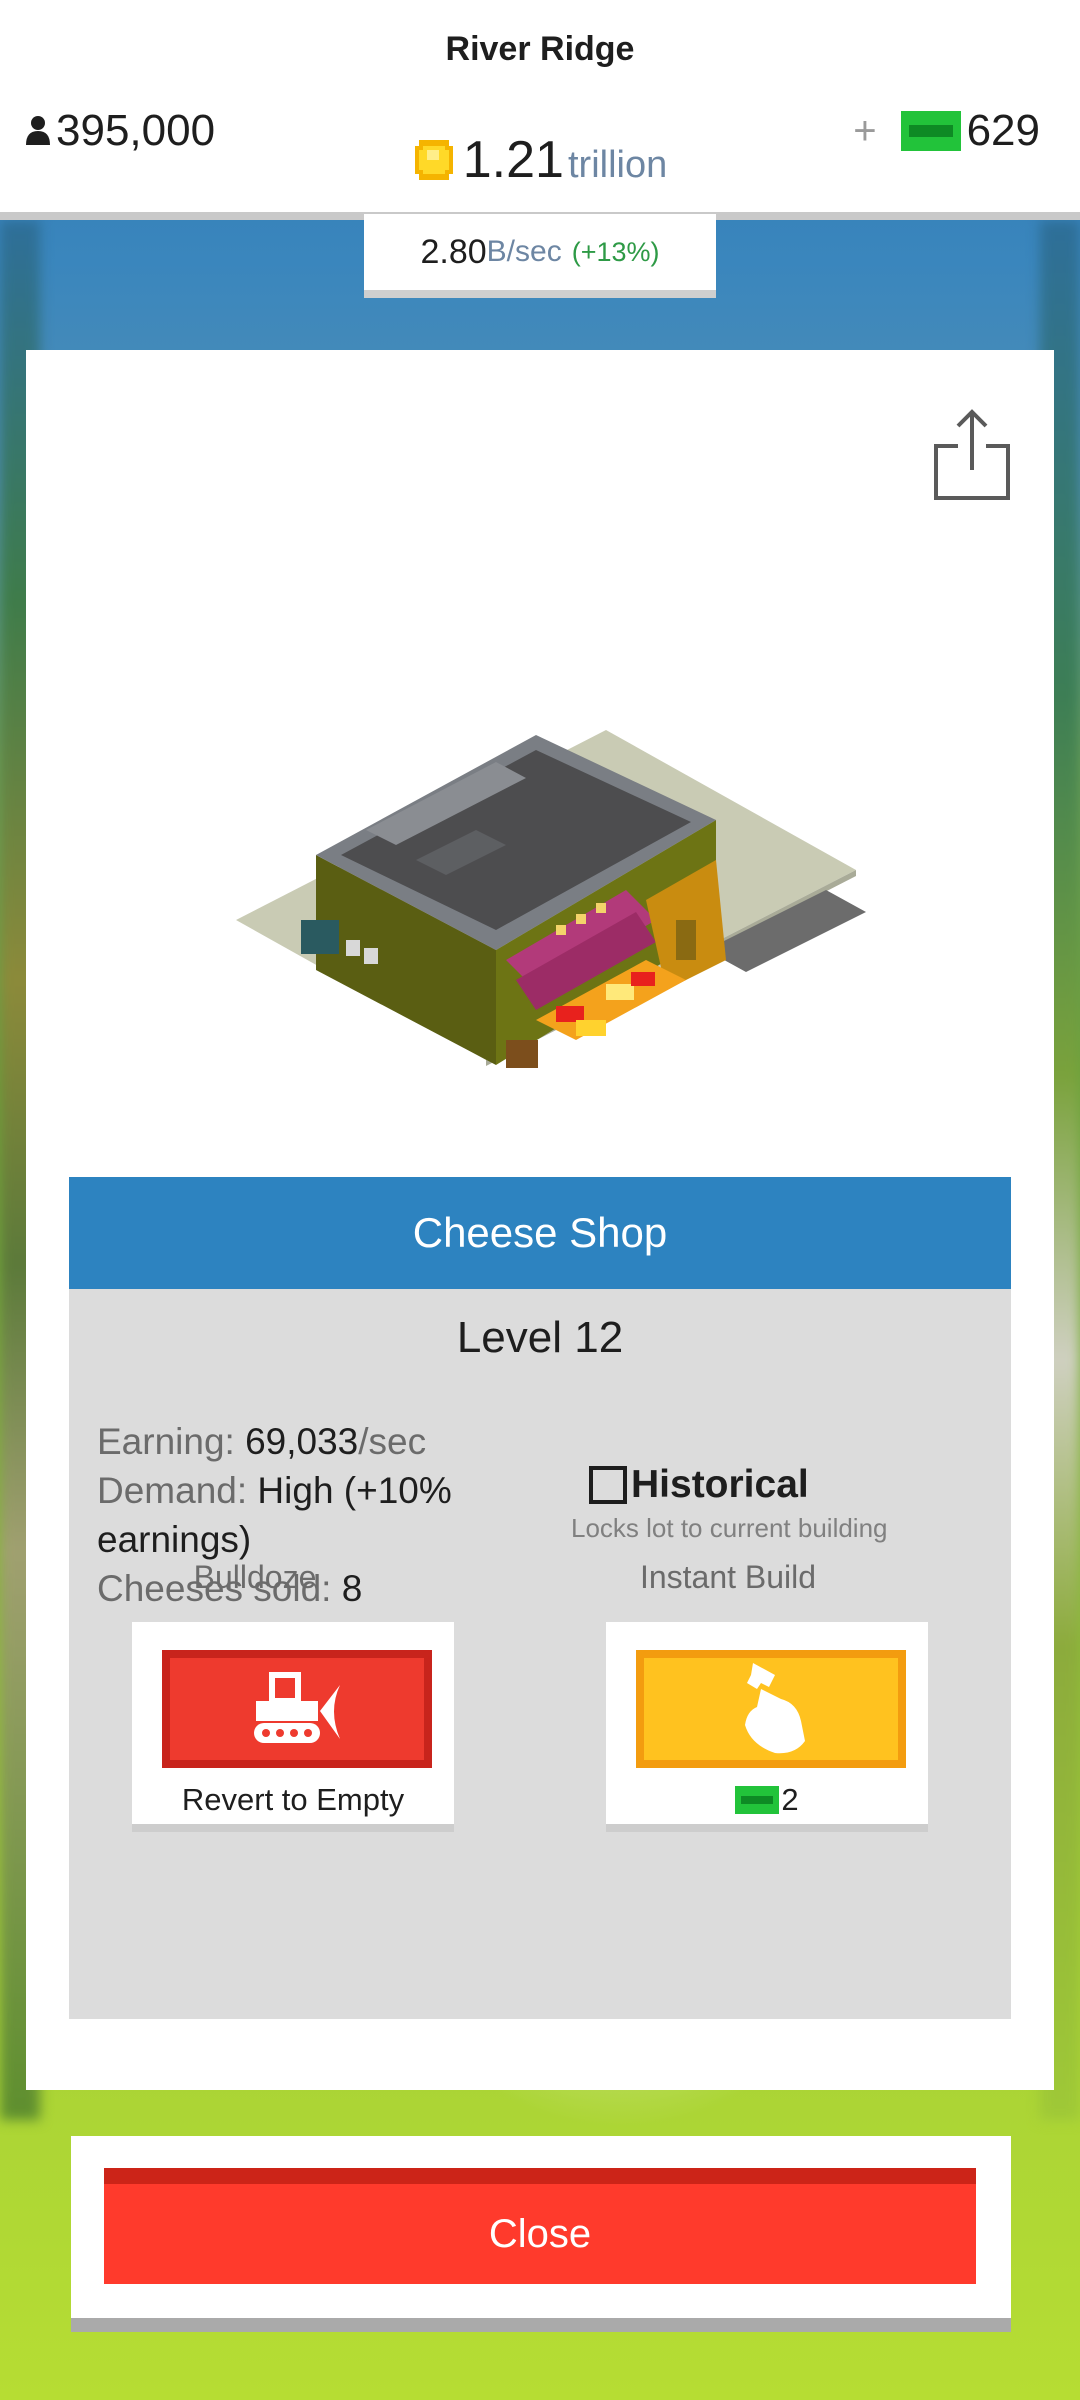 This screenshot has width=1080, height=2400. Describe the element at coordinates (728, 1577) in the screenshot. I see `instant-build-title: Instant Build` at that location.